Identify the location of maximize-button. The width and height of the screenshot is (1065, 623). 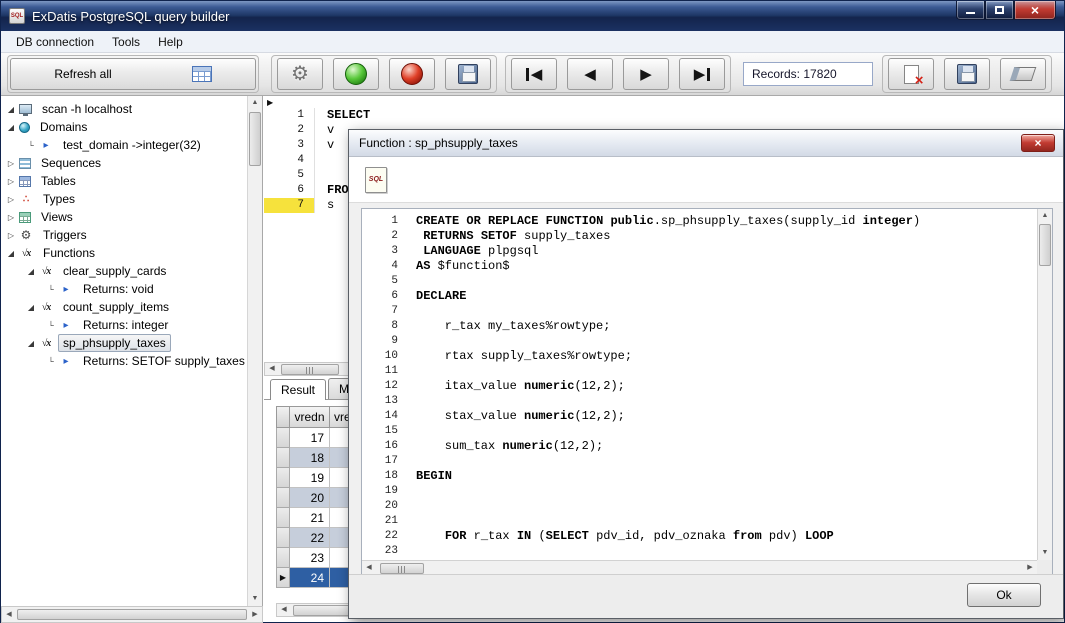
(999, 10).